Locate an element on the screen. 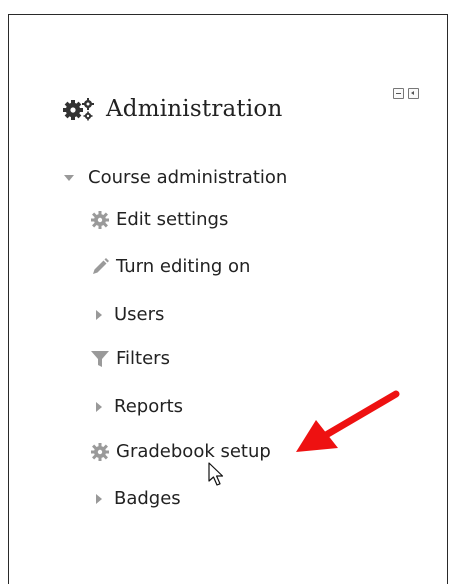 Image resolution: width=456 pixels, height=584 pixels. tree-item-reports: Reports is located at coordinates (137, 406).